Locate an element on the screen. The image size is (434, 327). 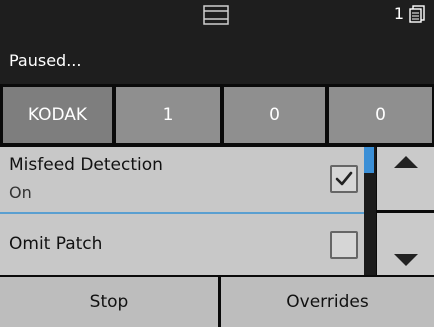
scroll-up-button is located at coordinates (405, 178).